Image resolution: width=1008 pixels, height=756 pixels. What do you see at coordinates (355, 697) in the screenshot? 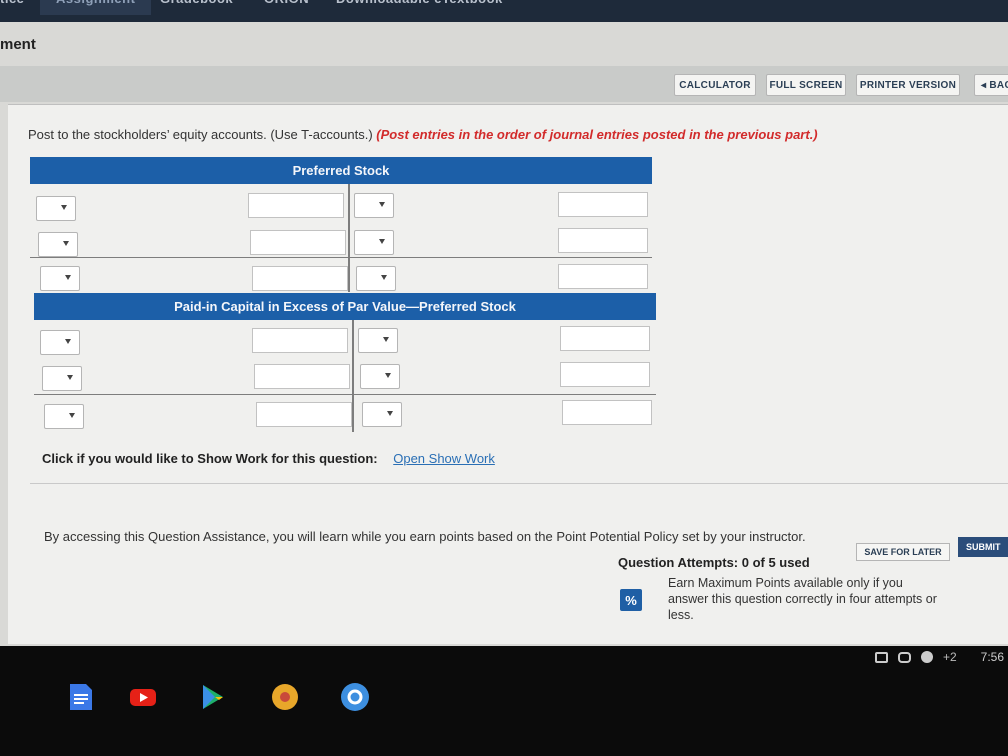
I see `settings-icon` at bounding box center [355, 697].